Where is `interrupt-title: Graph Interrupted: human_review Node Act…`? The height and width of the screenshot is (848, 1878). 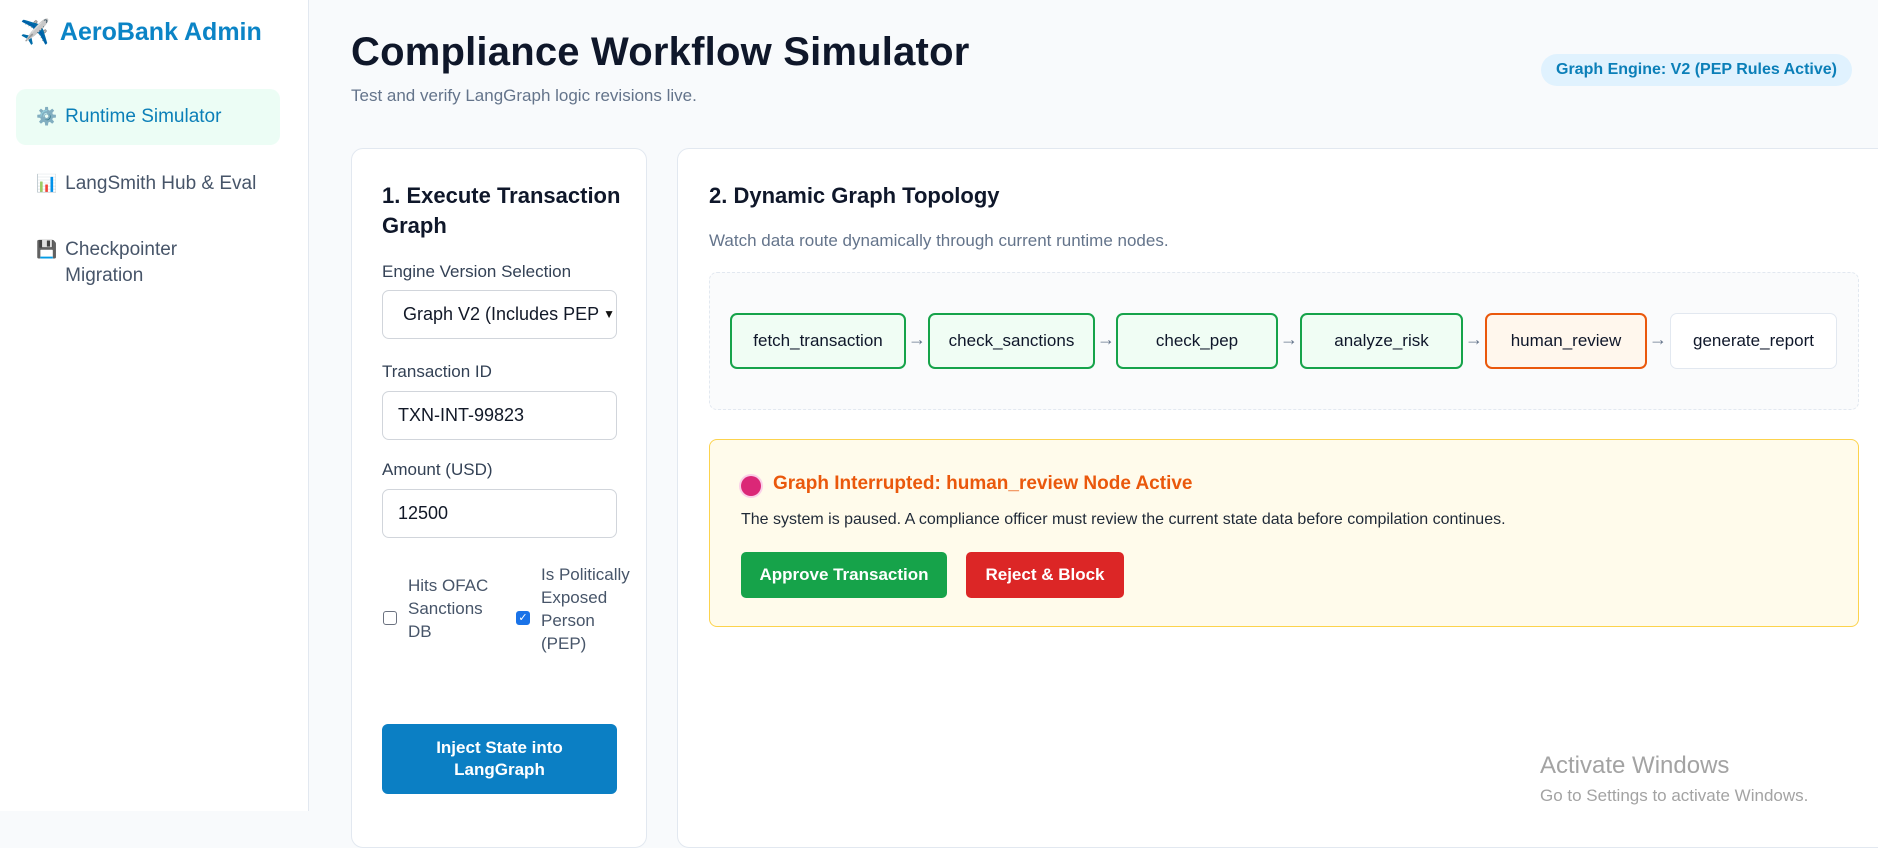 interrupt-title: Graph Interrupted: human_review Node Act… is located at coordinates (983, 483).